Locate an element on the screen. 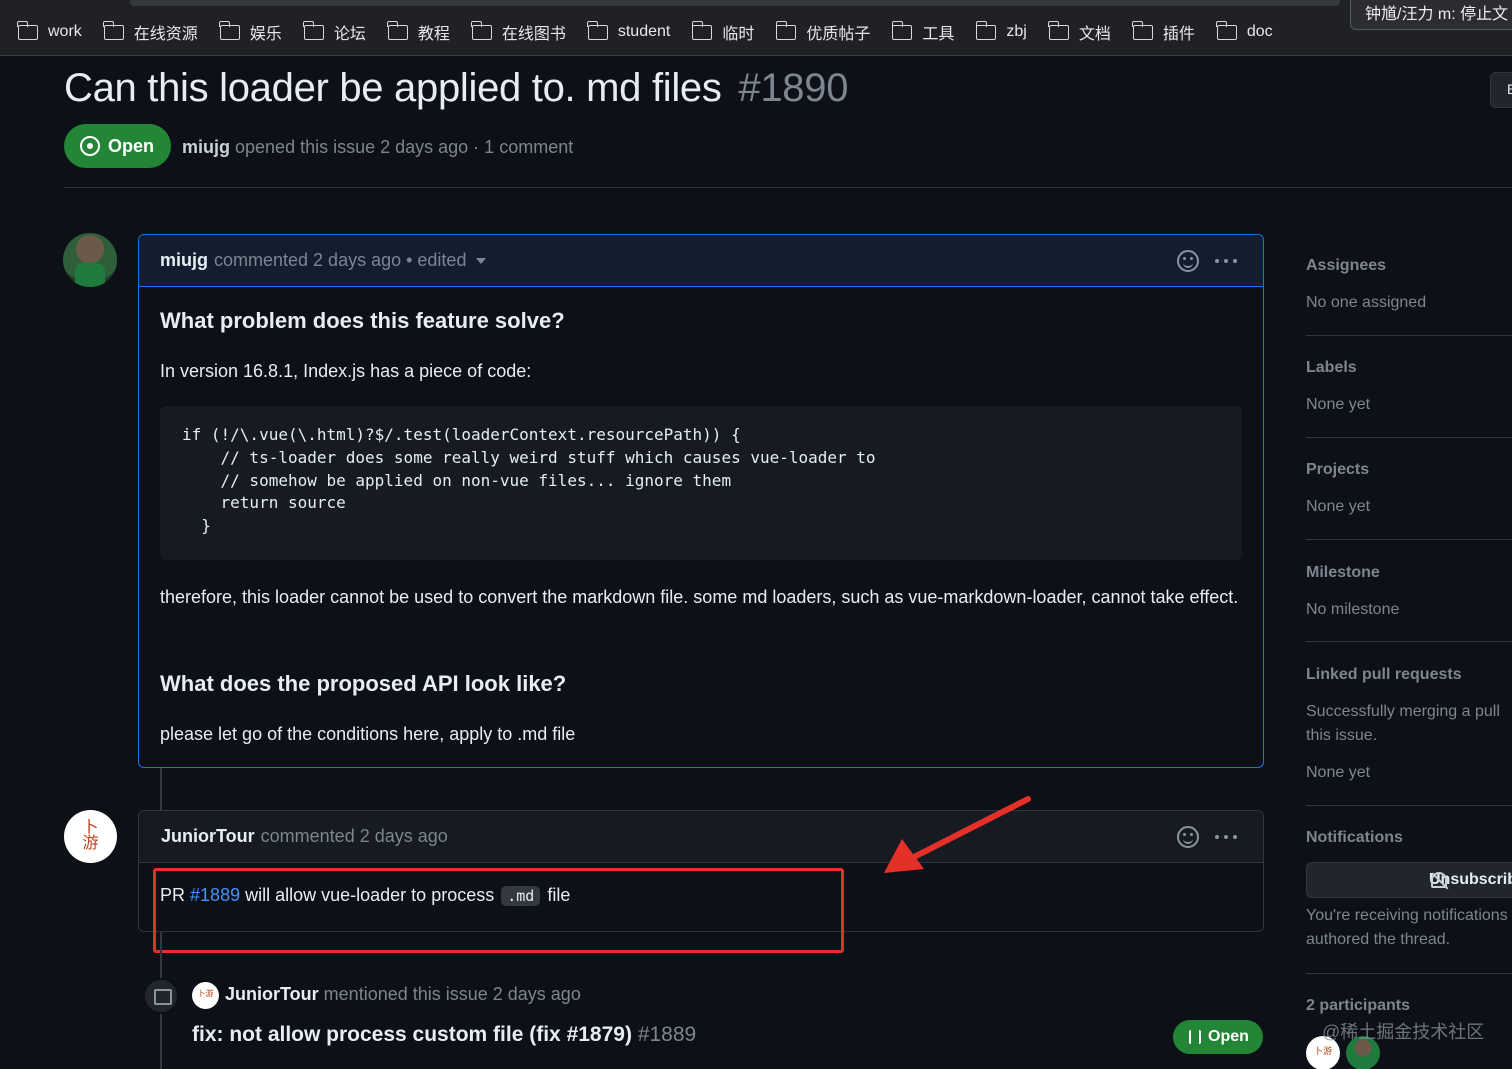 The width and height of the screenshot is (1512, 1069). bookmark-label: 临时 is located at coordinates (738, 34).